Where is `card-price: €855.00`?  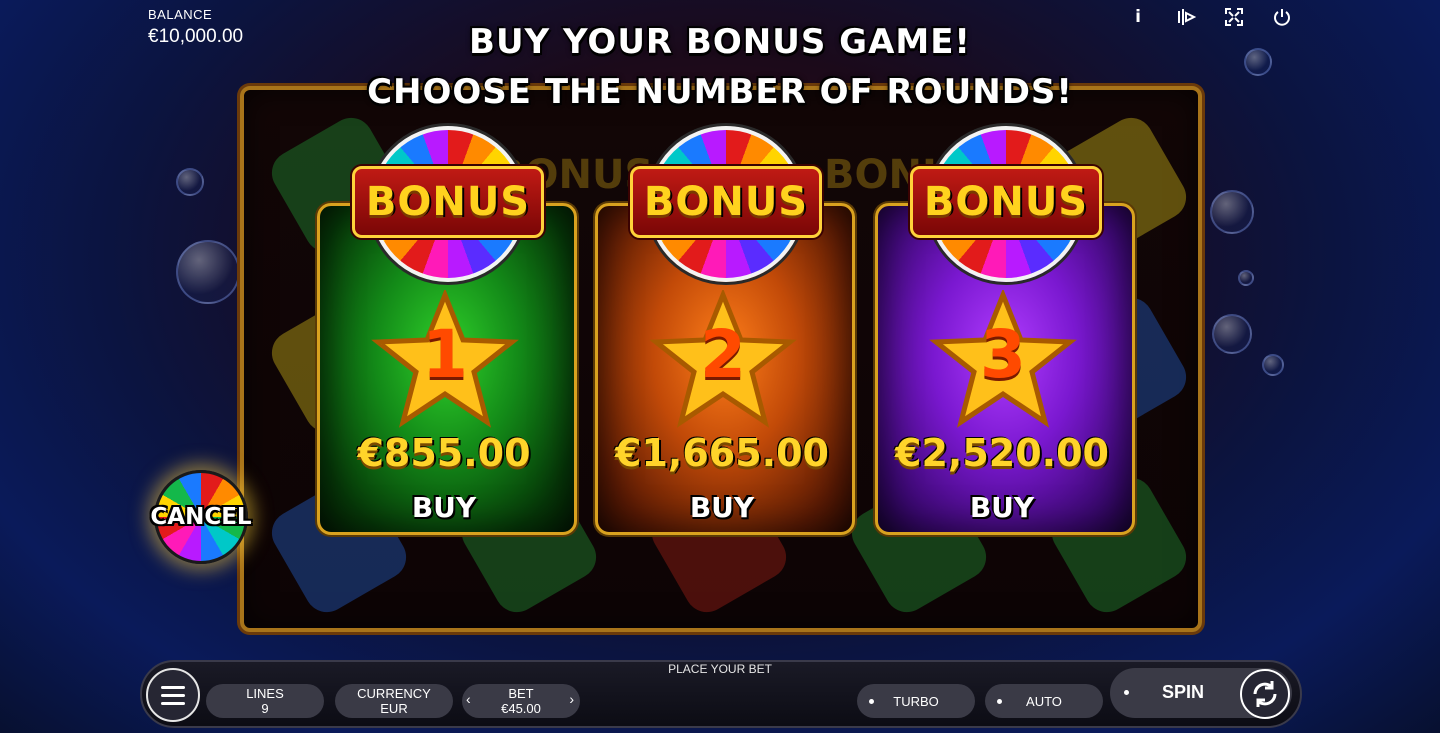 card-price: €855.00 is located at coordinates (444, 453).